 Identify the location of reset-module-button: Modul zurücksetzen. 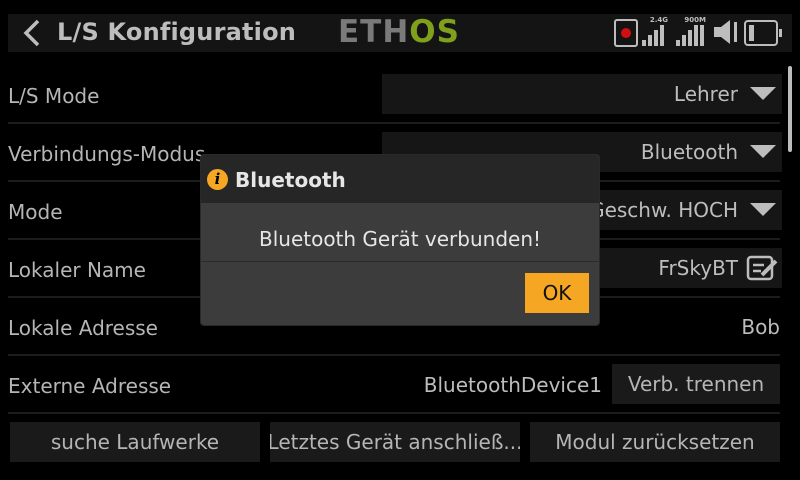
(655, 442).